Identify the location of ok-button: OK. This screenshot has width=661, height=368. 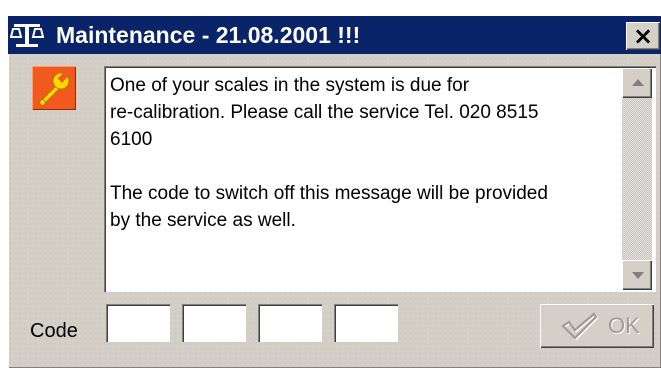
(597, 326).